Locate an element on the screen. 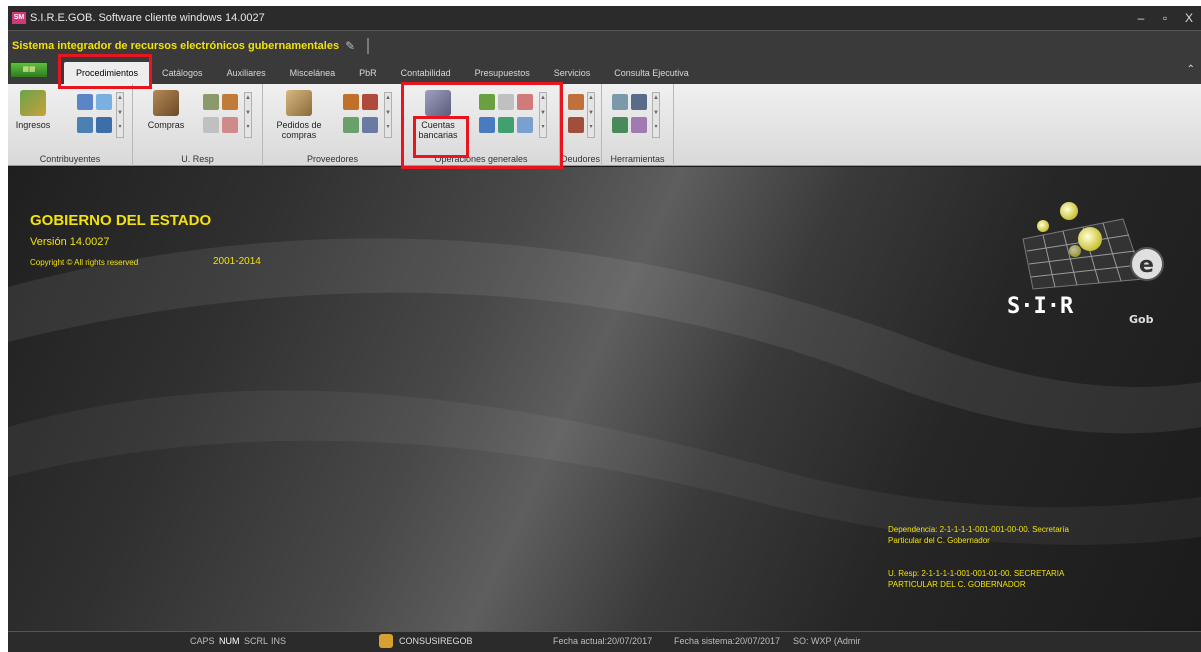  minimize-button: – is located at coordinates (1141, 18).